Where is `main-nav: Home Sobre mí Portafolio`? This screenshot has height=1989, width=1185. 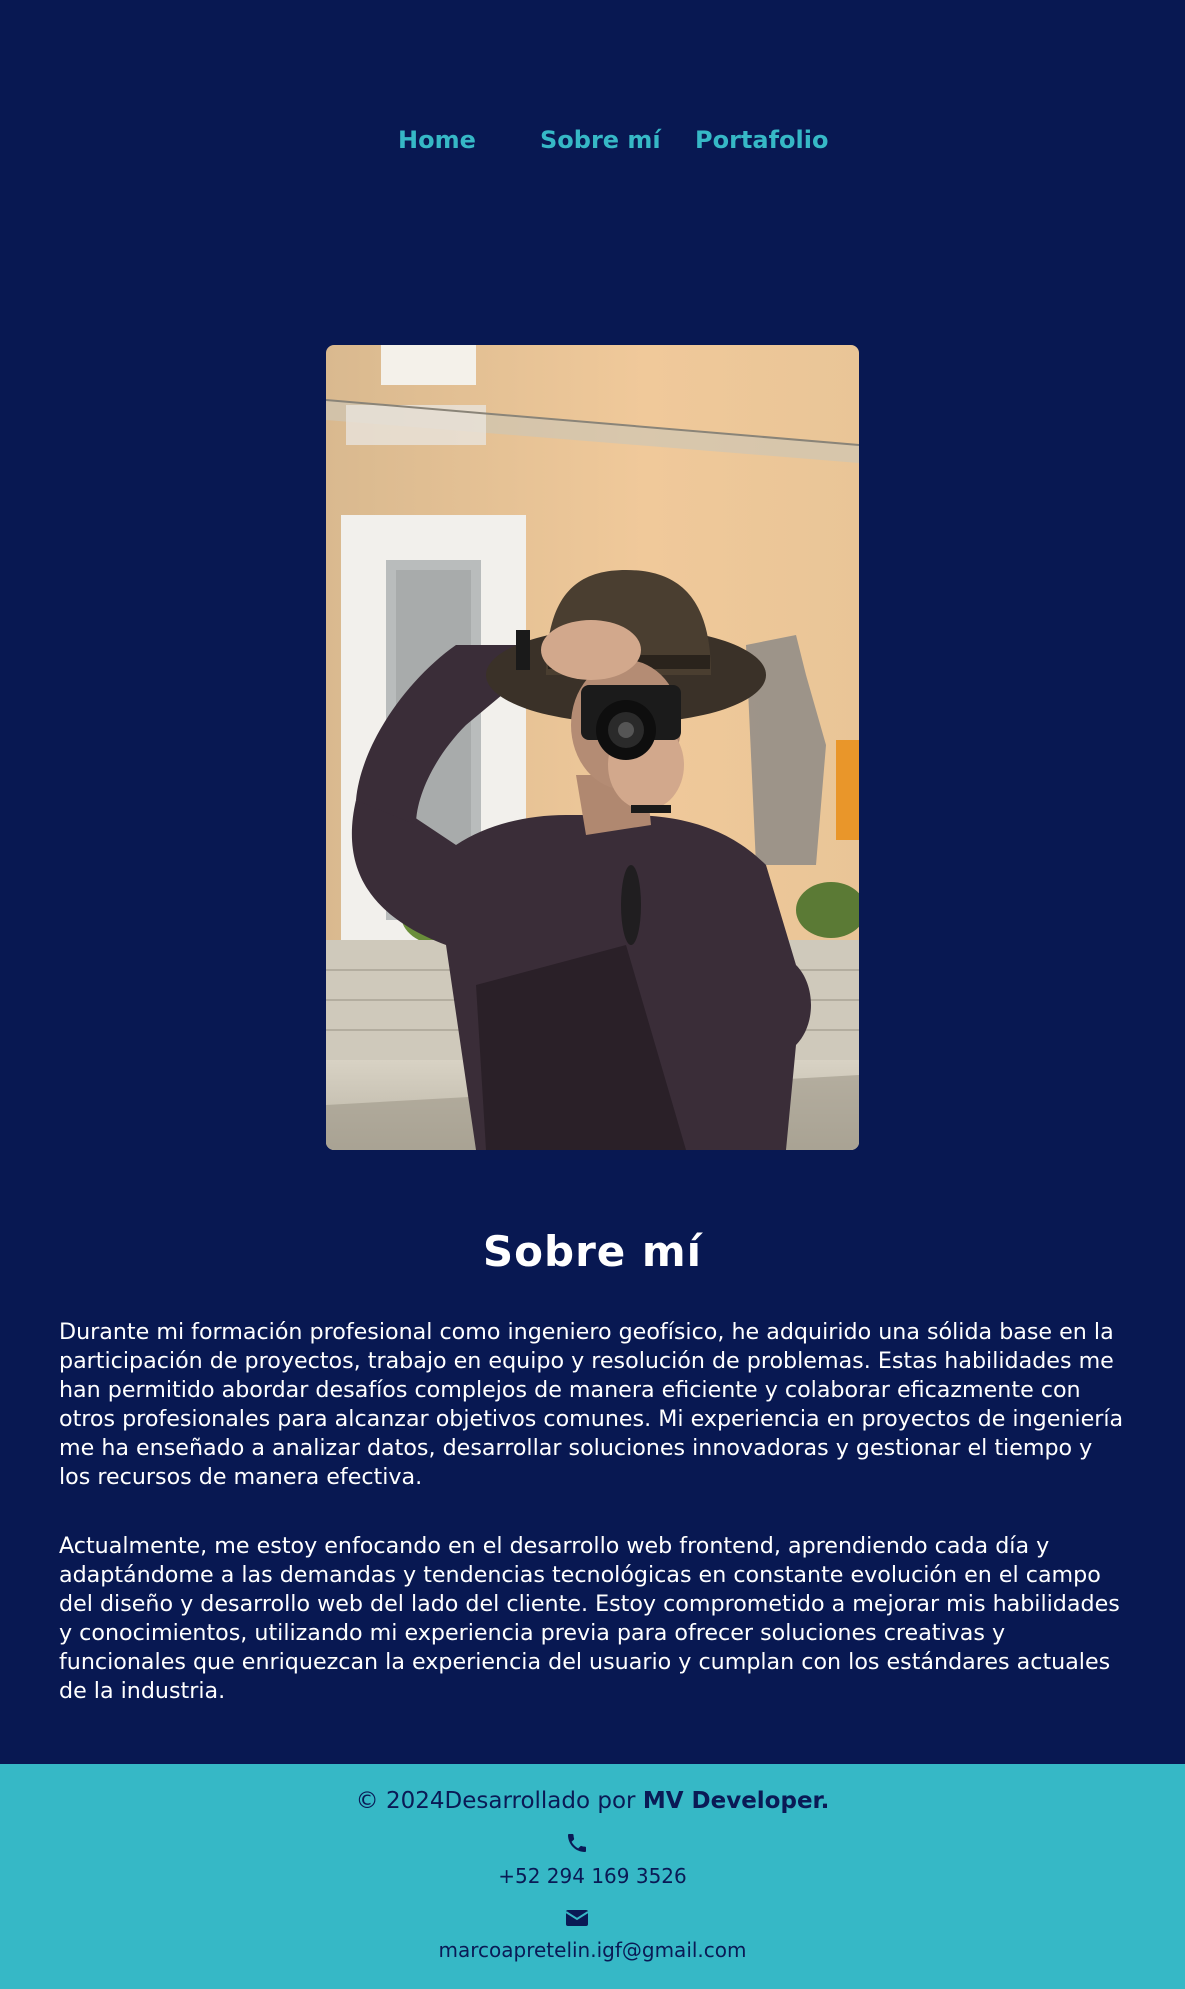 main-nav: Home Sobre mí Portafolio is located at coordinates (592, 144).